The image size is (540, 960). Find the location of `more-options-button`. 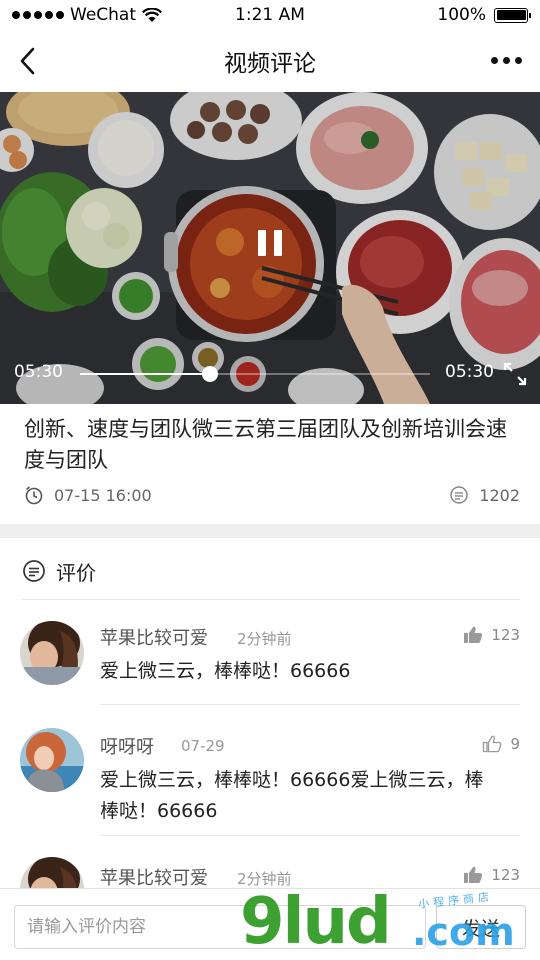

more-options-button is located at coordinates (506, 60).